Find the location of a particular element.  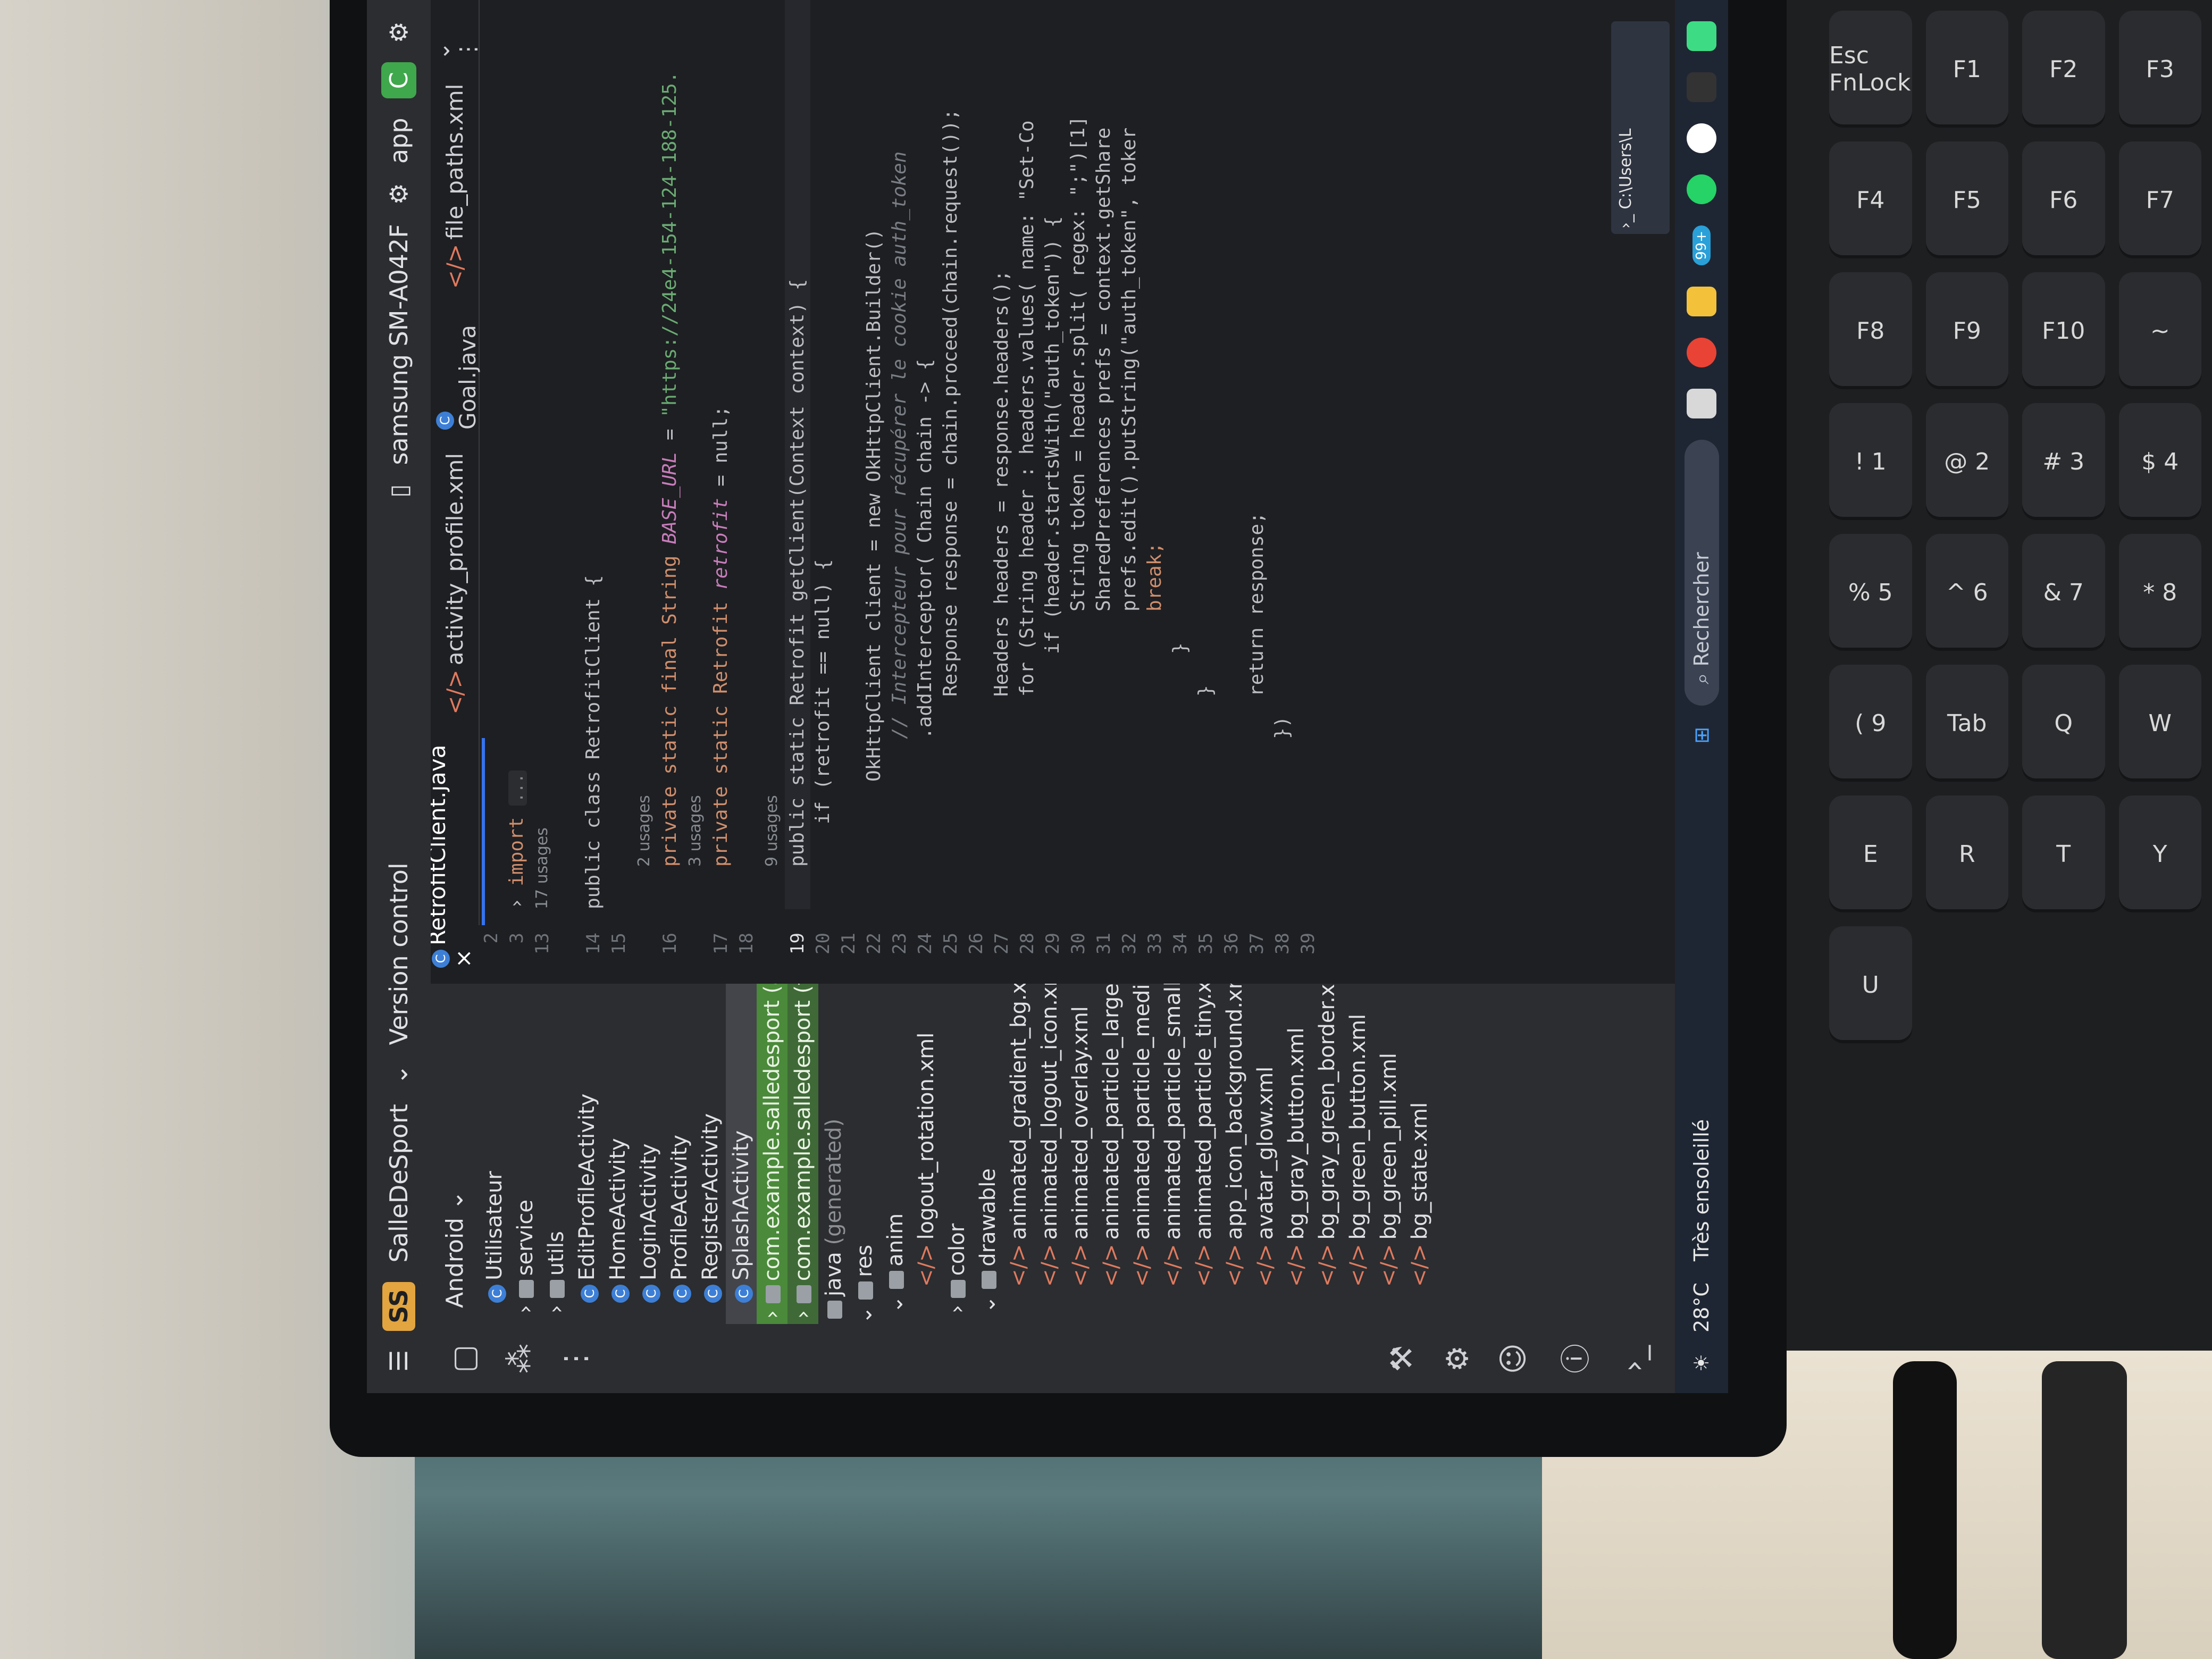

task-view-icon is located at coordinates (1701, 403).